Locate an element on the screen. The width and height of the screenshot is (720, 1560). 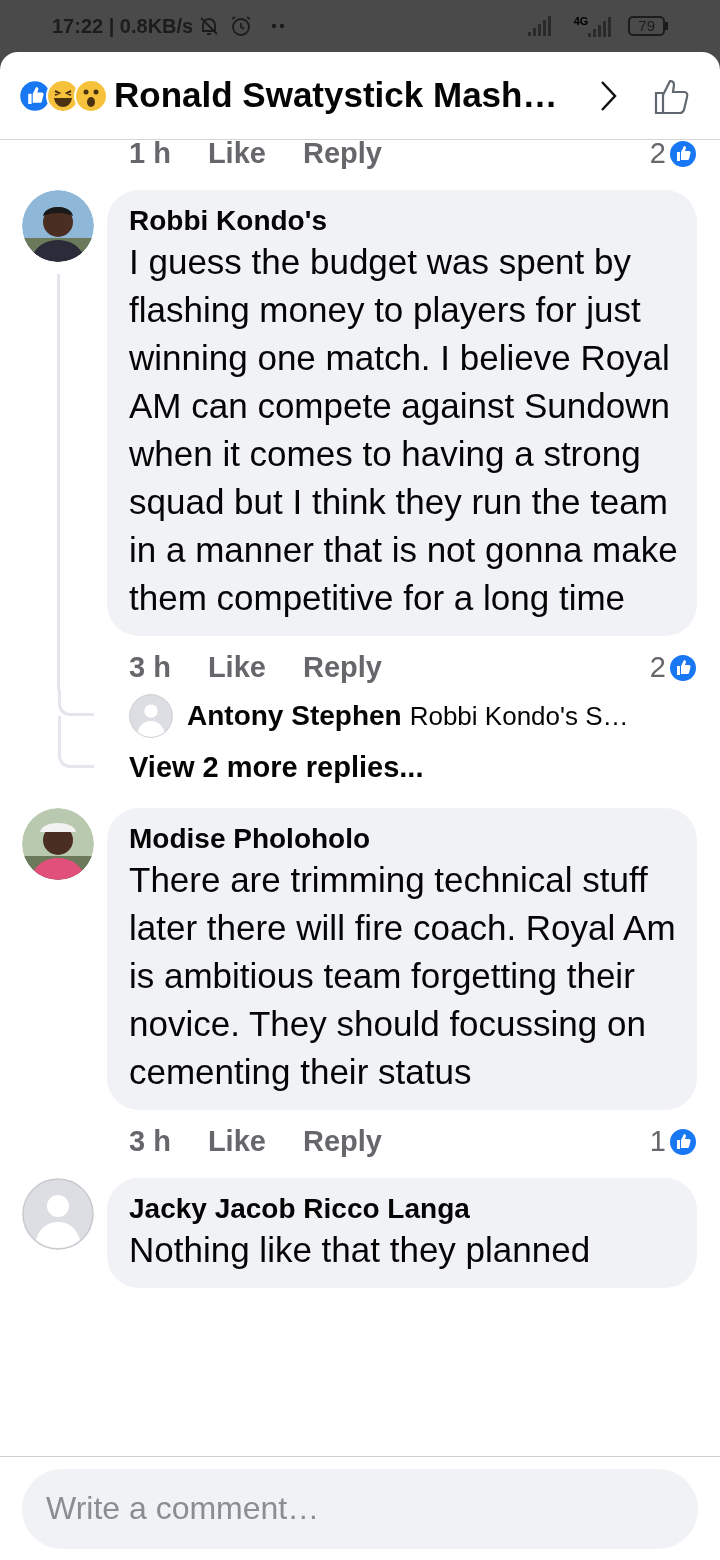
like-count: 1 is located at coordinates (657, 1142).